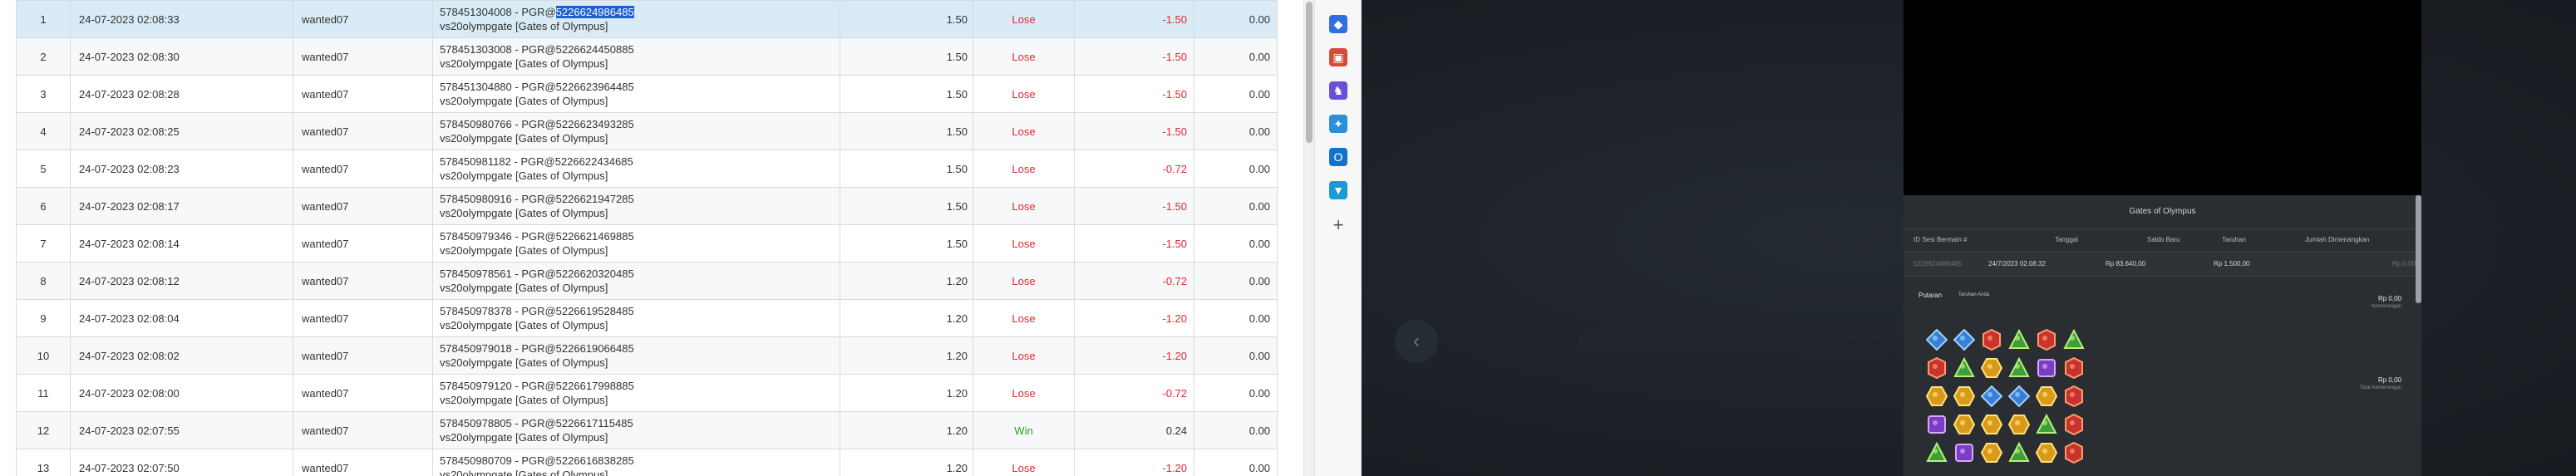  What do you see at coordinates (637, 49) in the screenshot?
I see `row-transaction-id: 578451303008 - PGR@5226624450885` at bounding box center [637, 49].